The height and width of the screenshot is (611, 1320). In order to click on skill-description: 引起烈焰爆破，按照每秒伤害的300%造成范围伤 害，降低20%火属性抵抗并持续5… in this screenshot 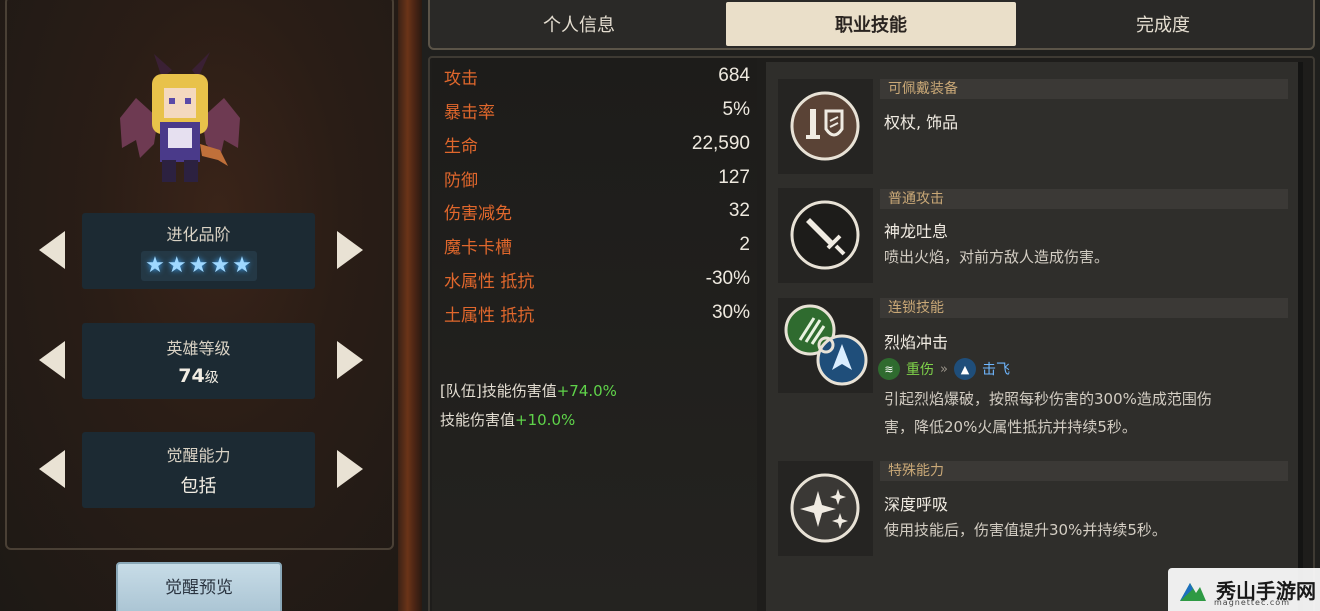, I will do `click(1084, 413)`.